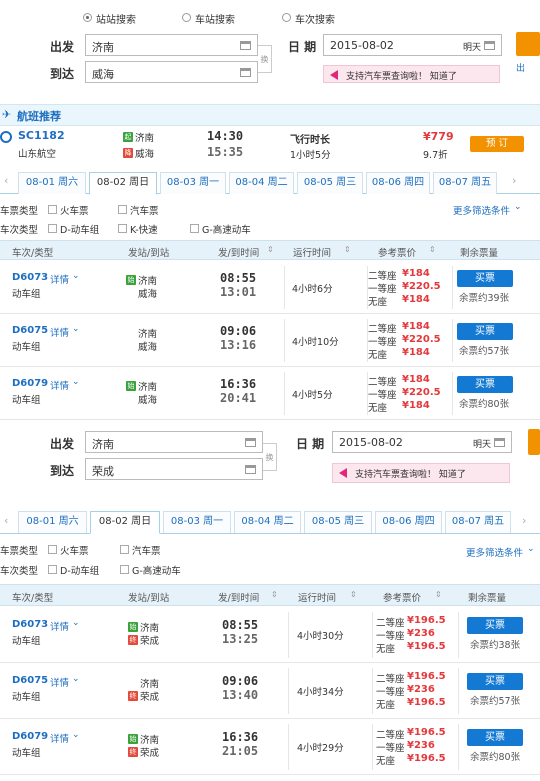 The image size is (540, 781). Describe the element at coordinates (74, 550) in the screenshot. I see `train-ticket-label-2: 火车票` at that location.